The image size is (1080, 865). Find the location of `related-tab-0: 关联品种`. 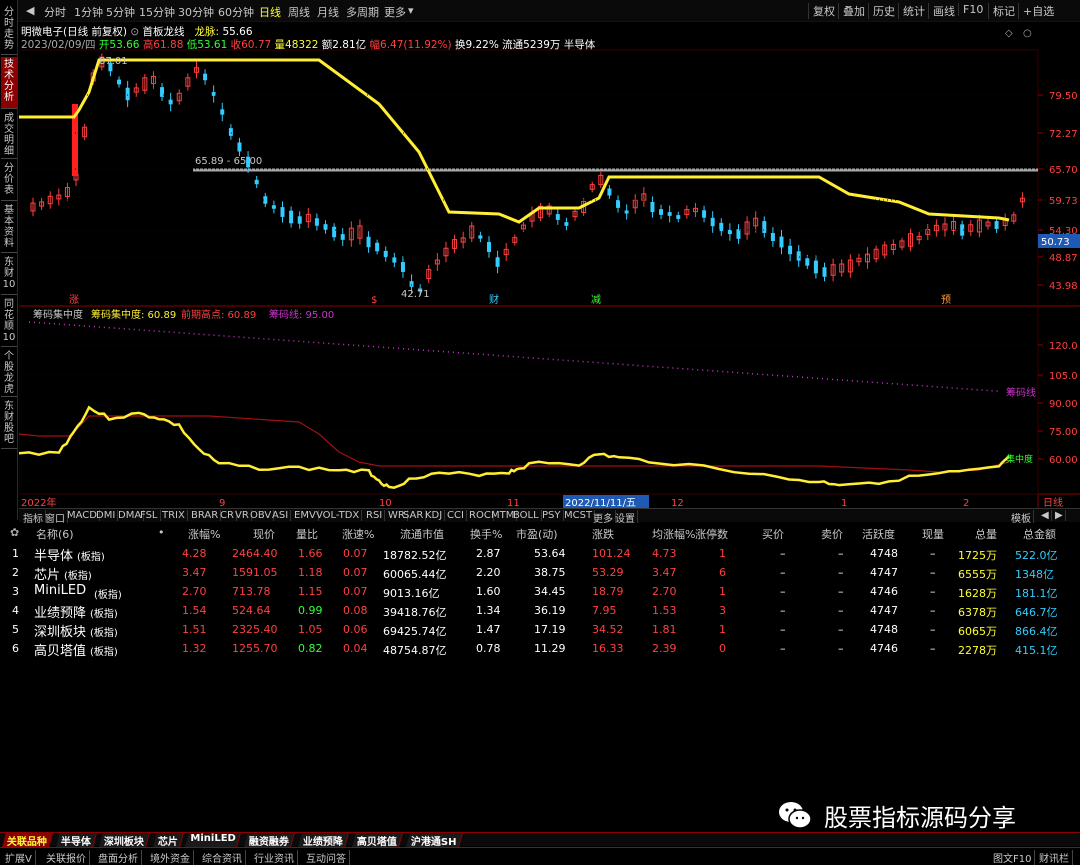

related-tab-0: 关联品种 is located at coordinates (27, 840).